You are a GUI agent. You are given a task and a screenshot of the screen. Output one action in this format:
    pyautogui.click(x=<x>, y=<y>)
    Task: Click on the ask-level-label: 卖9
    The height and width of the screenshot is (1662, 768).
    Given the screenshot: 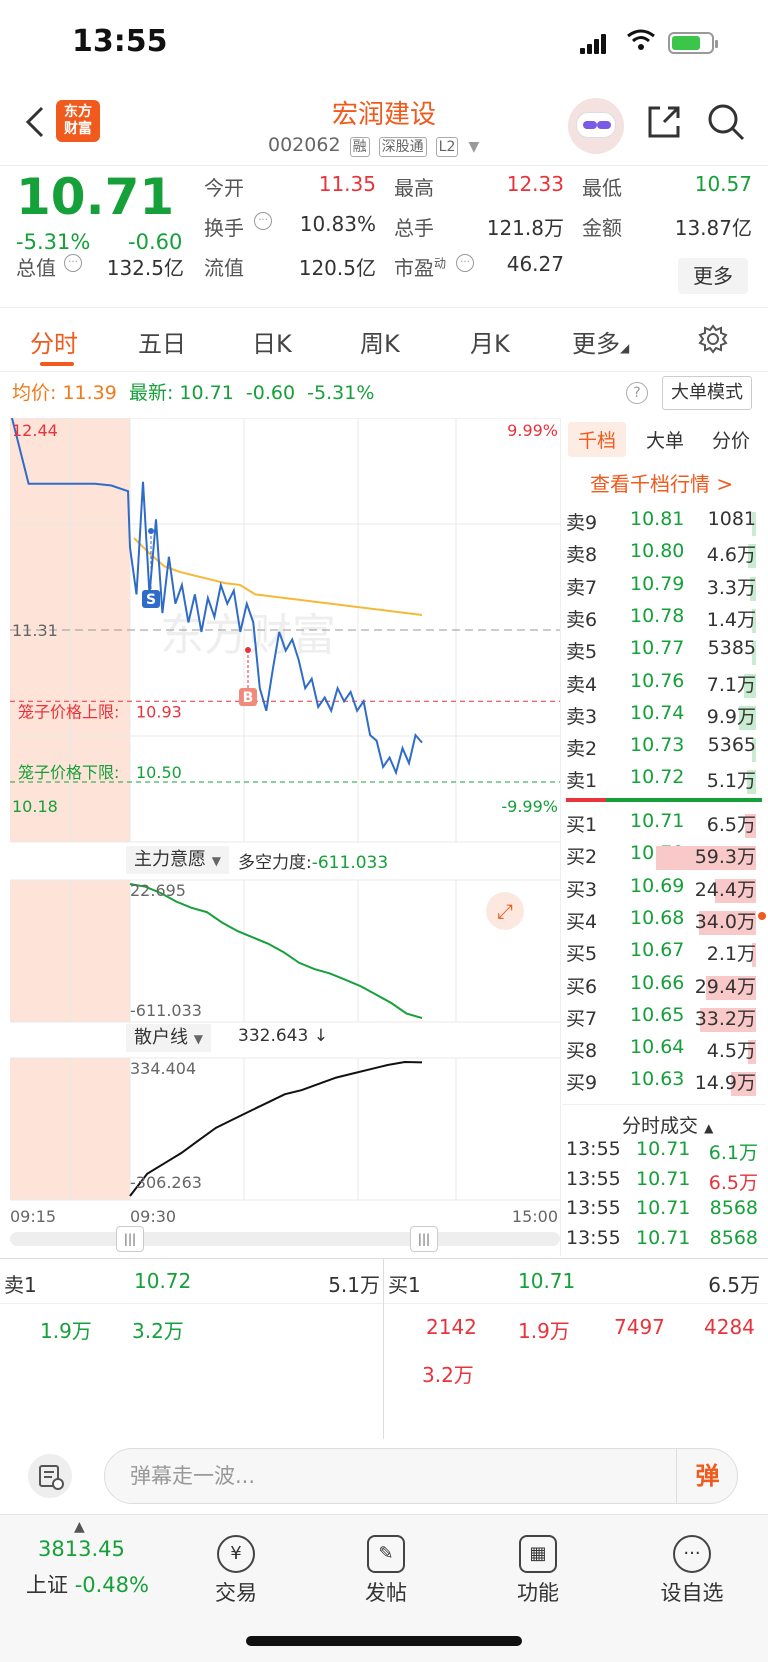 What is the action you would take?
    pyautogui.click(x=582, y=523)
    